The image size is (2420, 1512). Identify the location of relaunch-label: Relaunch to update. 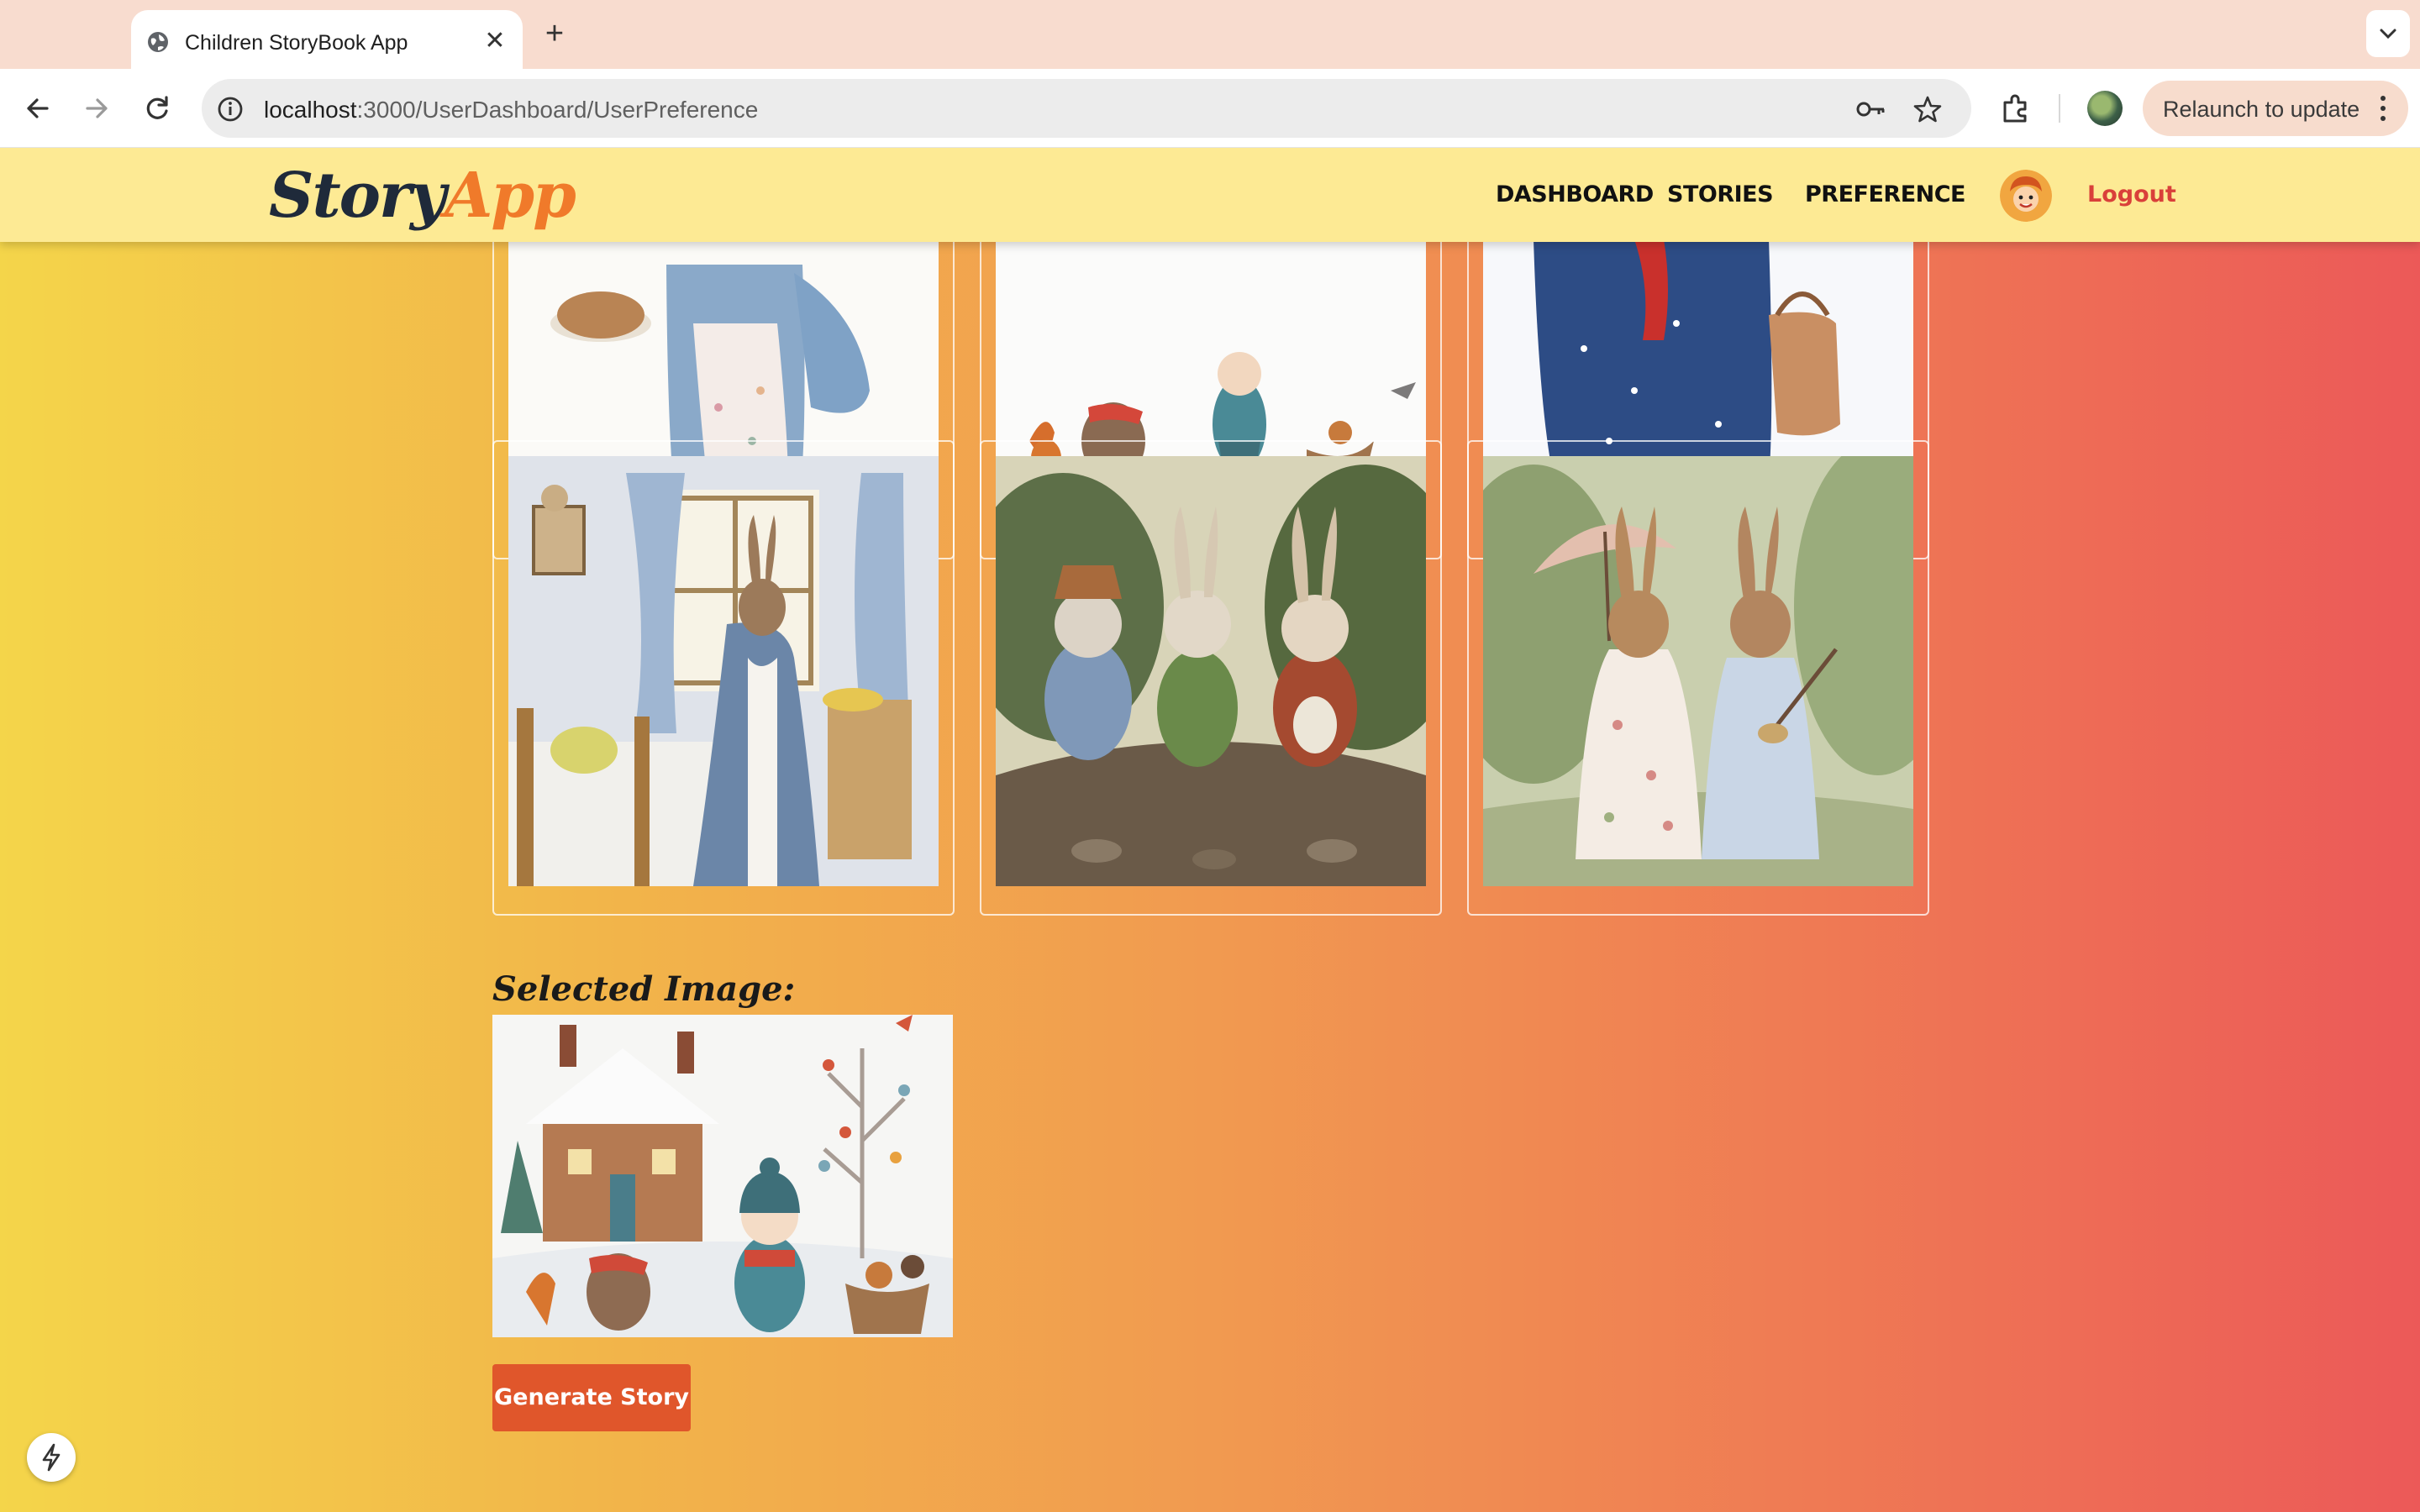
(2262, 109).